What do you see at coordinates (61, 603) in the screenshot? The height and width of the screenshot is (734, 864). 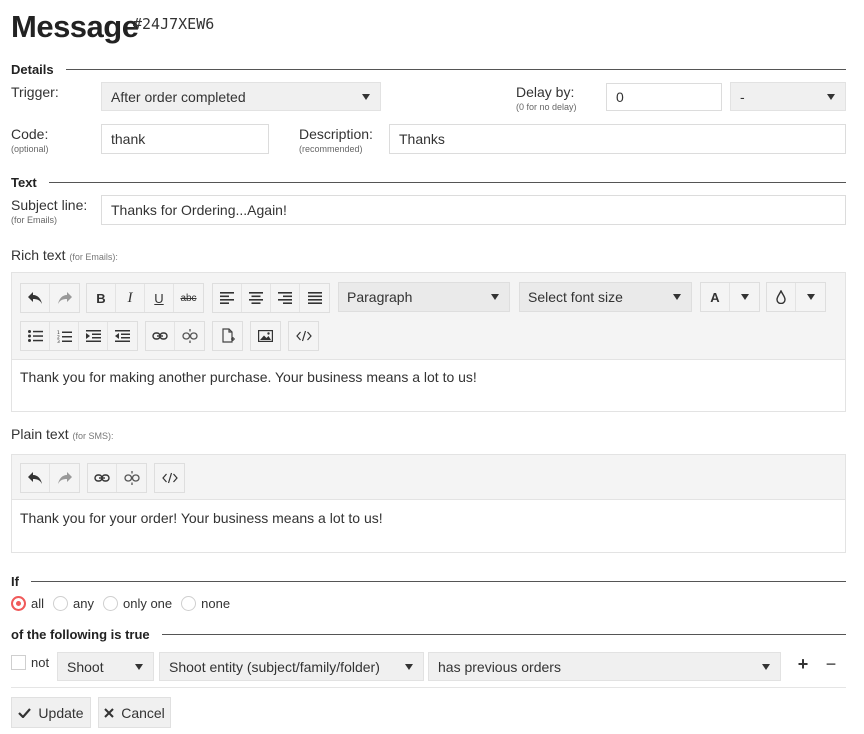 I see `radio-any-icon` at bounding box center [61, 603].